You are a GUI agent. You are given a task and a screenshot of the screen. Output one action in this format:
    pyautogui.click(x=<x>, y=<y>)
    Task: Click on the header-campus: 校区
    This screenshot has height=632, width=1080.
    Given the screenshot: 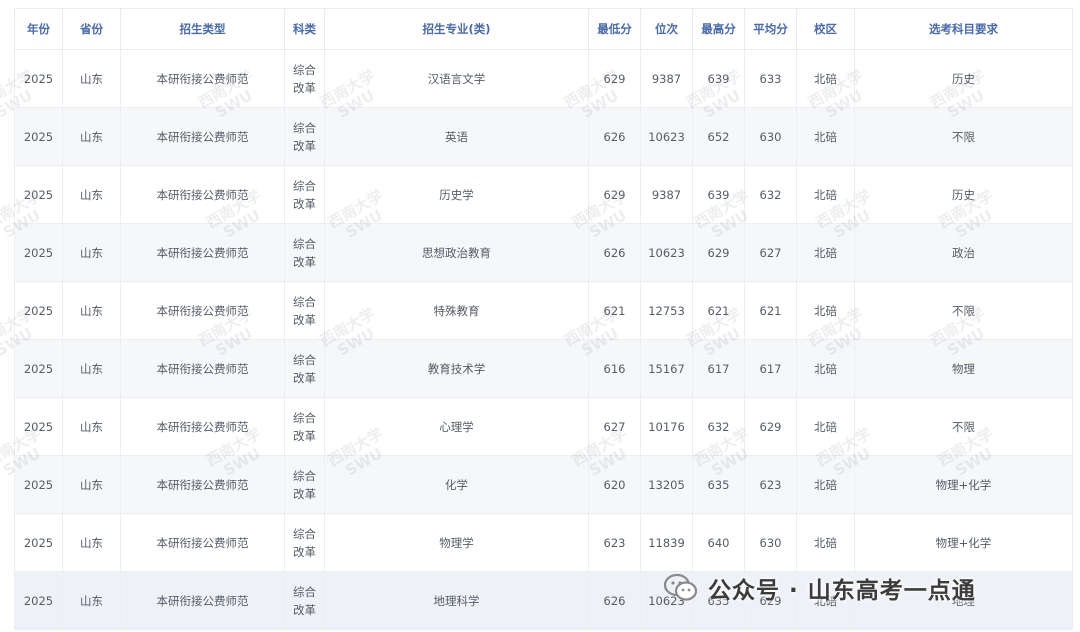 What is the action you would take?
    pyautogui.click(x=825, y=29)
    